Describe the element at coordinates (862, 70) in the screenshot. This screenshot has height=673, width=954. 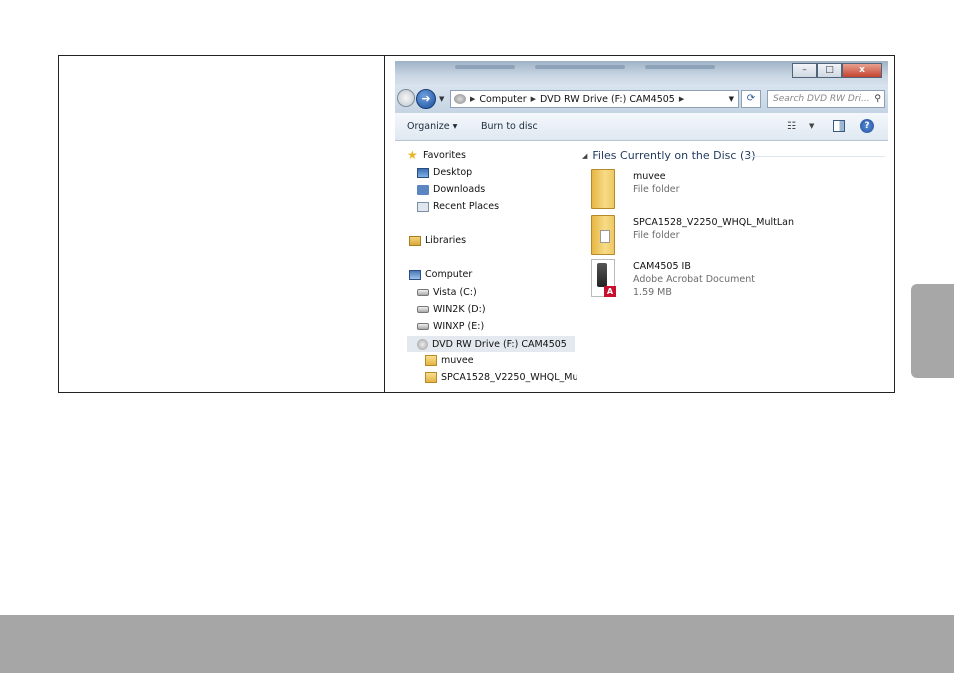
I see `close-button: x` at that location.